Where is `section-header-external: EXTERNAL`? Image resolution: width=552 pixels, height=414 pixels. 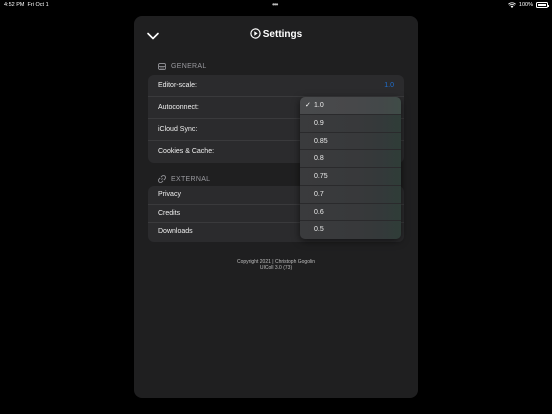 section-header-external: EXTERNAL is located at coordinates (184, 179).